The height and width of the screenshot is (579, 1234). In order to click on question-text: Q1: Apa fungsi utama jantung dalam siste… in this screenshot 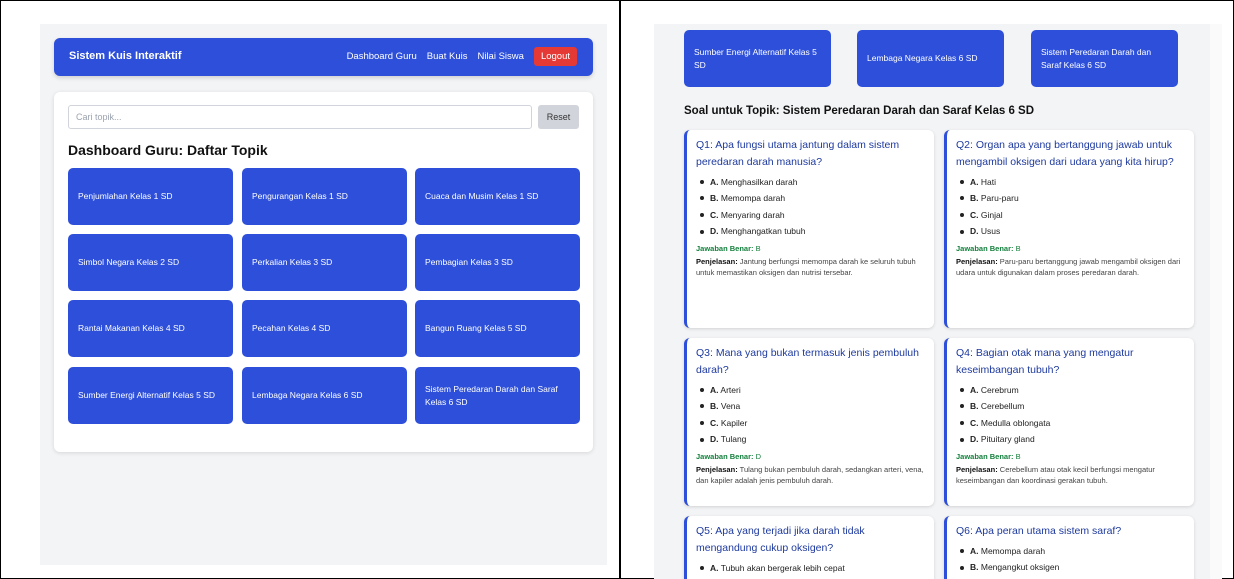, I will do `click(798, 153)`.